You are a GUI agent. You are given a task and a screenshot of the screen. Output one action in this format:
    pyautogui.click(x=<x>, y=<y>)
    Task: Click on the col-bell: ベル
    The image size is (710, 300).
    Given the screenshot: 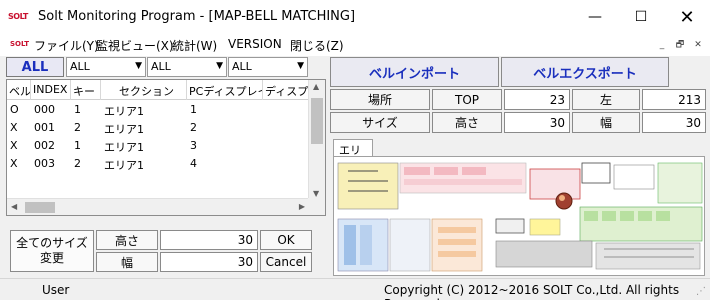 What is the action you would take?
    pyautogui.click(x=19, y=90)
    